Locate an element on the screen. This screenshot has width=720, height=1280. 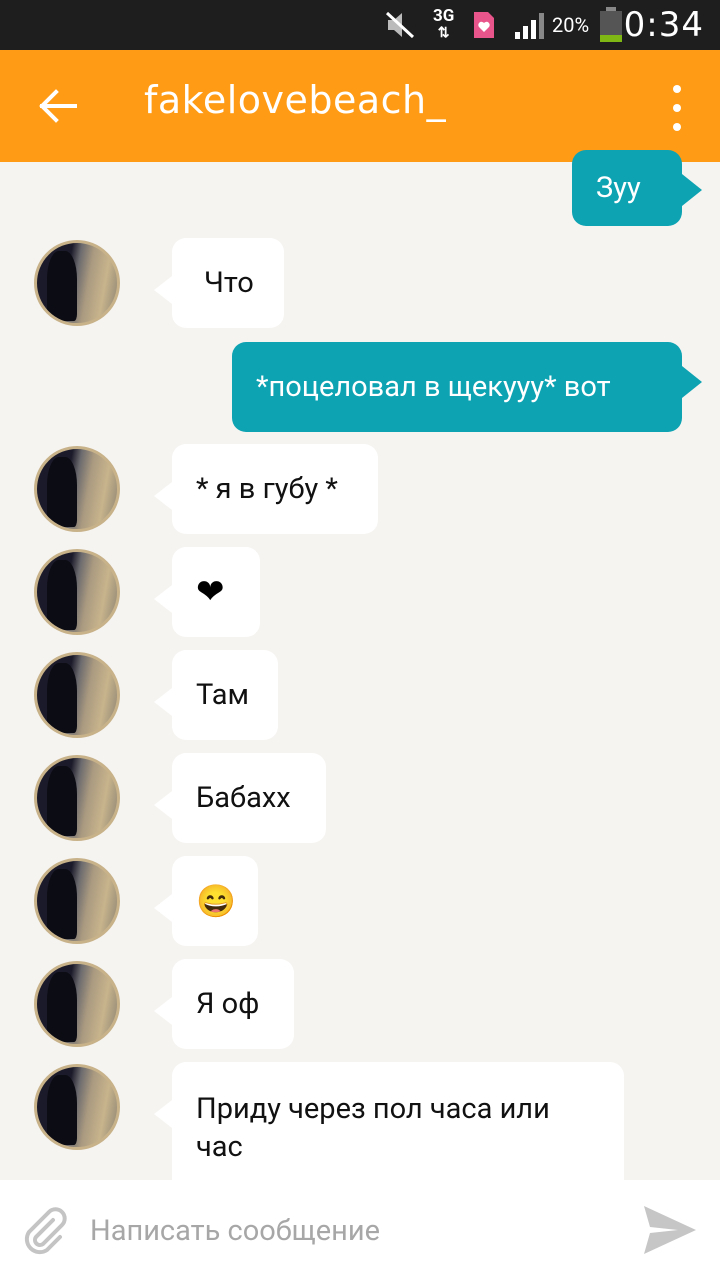
composer-bar is located at coordinates (360, 1230).